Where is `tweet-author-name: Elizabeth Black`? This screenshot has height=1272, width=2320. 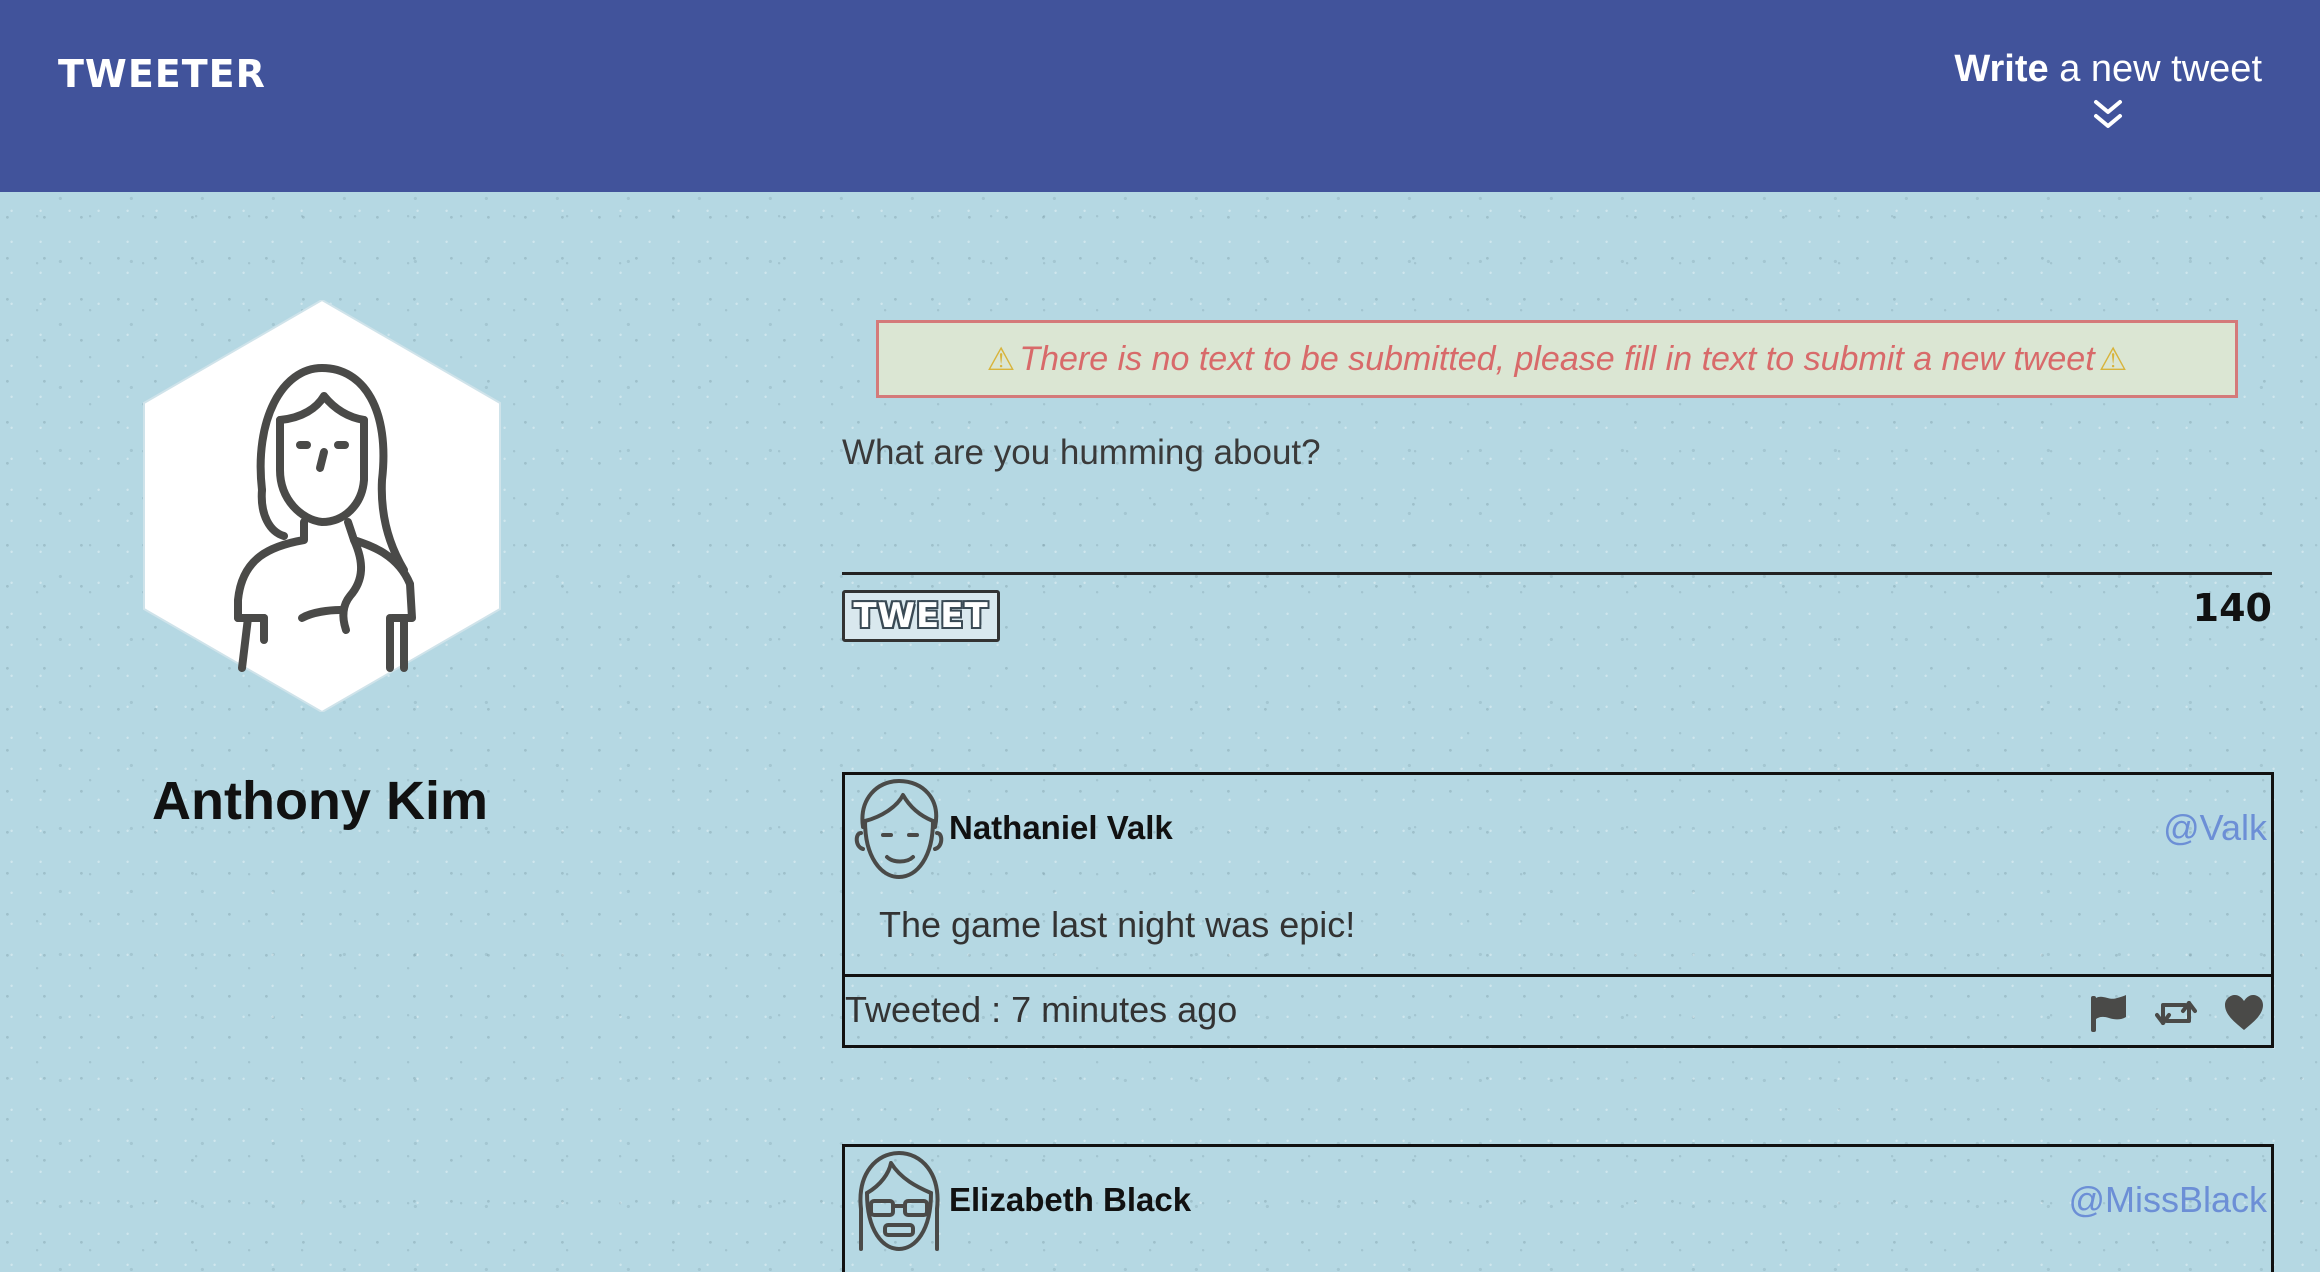
tweet-author-name: Elizabeth Black is located at coordinates (1070, 1199).